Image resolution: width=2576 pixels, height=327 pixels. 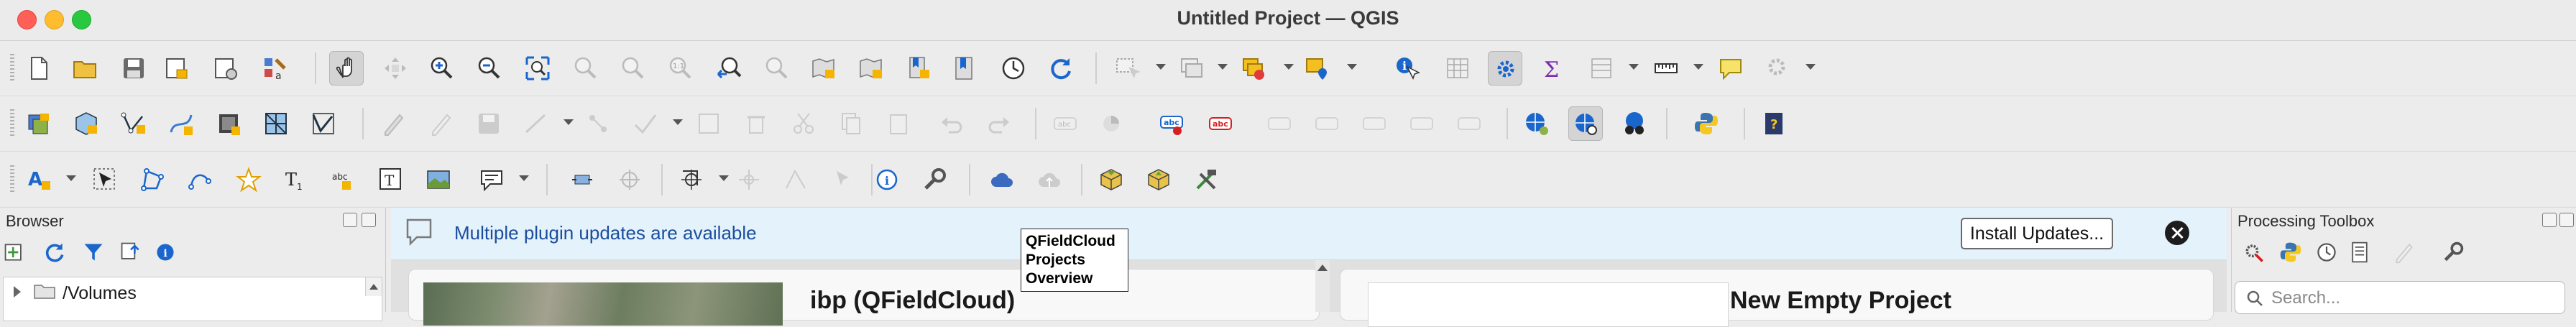 I want to click on open-project-icon, so click(x=85, y=68).